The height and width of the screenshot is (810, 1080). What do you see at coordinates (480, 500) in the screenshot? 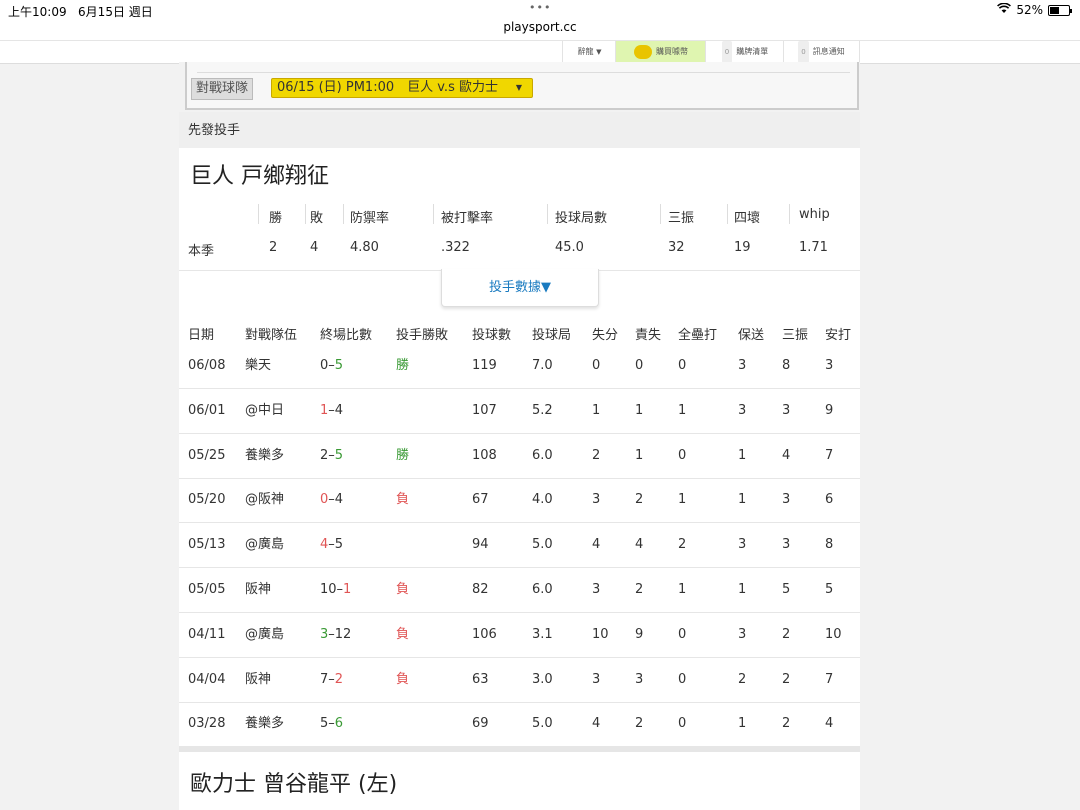
I see `pitch-count: 67` at bounding box center [480, 500].